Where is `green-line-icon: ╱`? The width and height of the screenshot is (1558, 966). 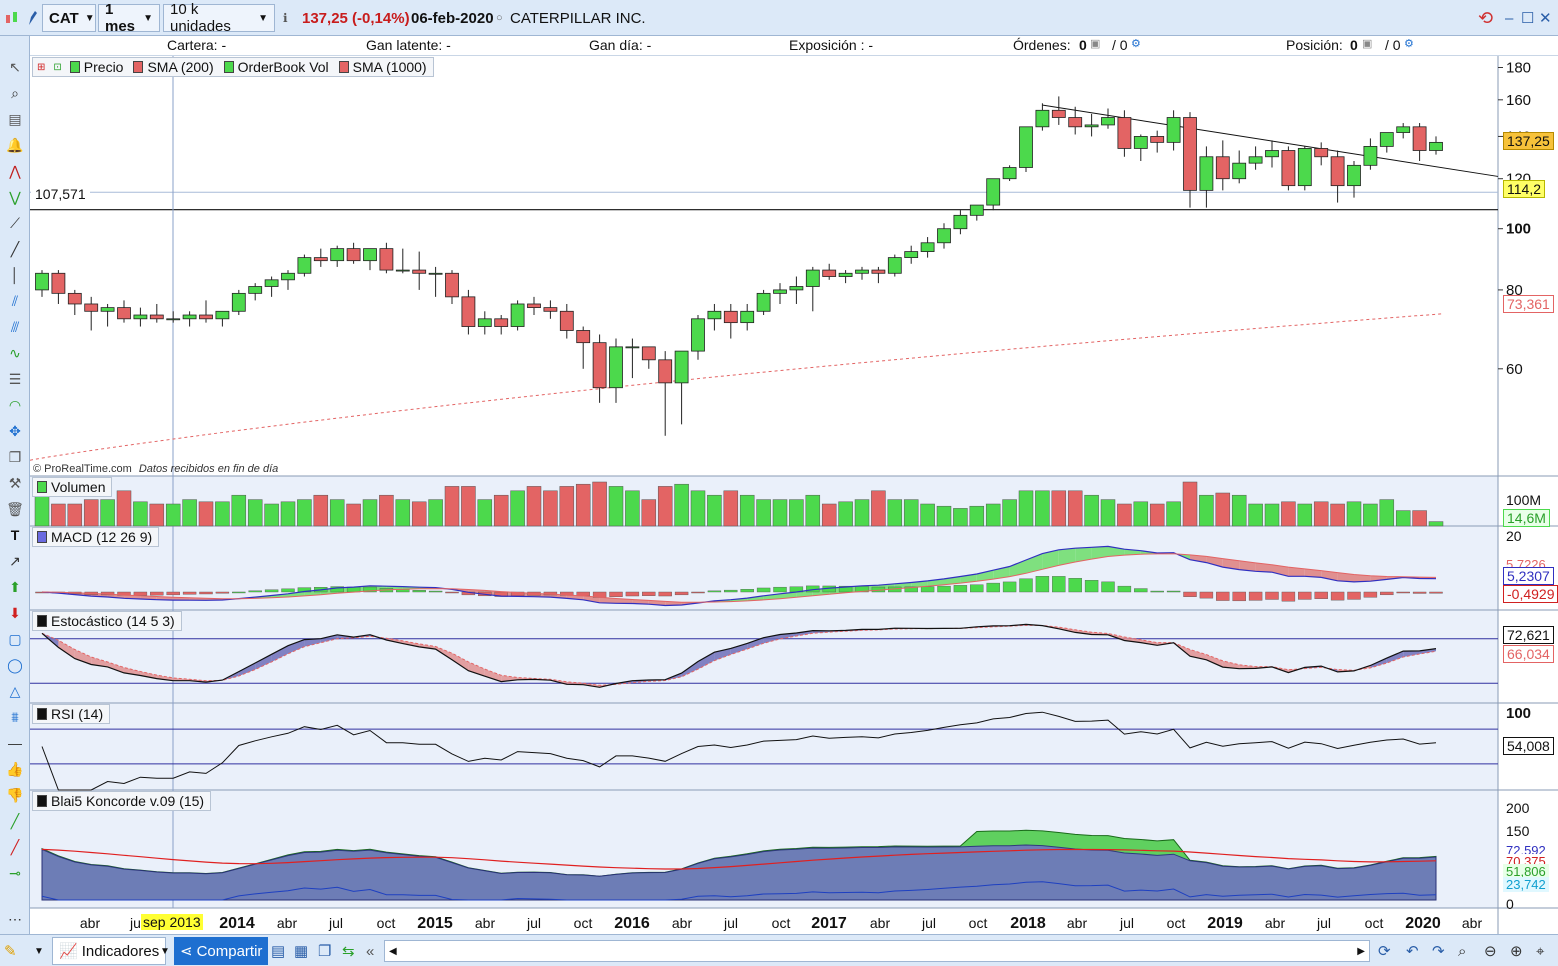
green-line-icon: ╱ is located at coordinates (15, 821).